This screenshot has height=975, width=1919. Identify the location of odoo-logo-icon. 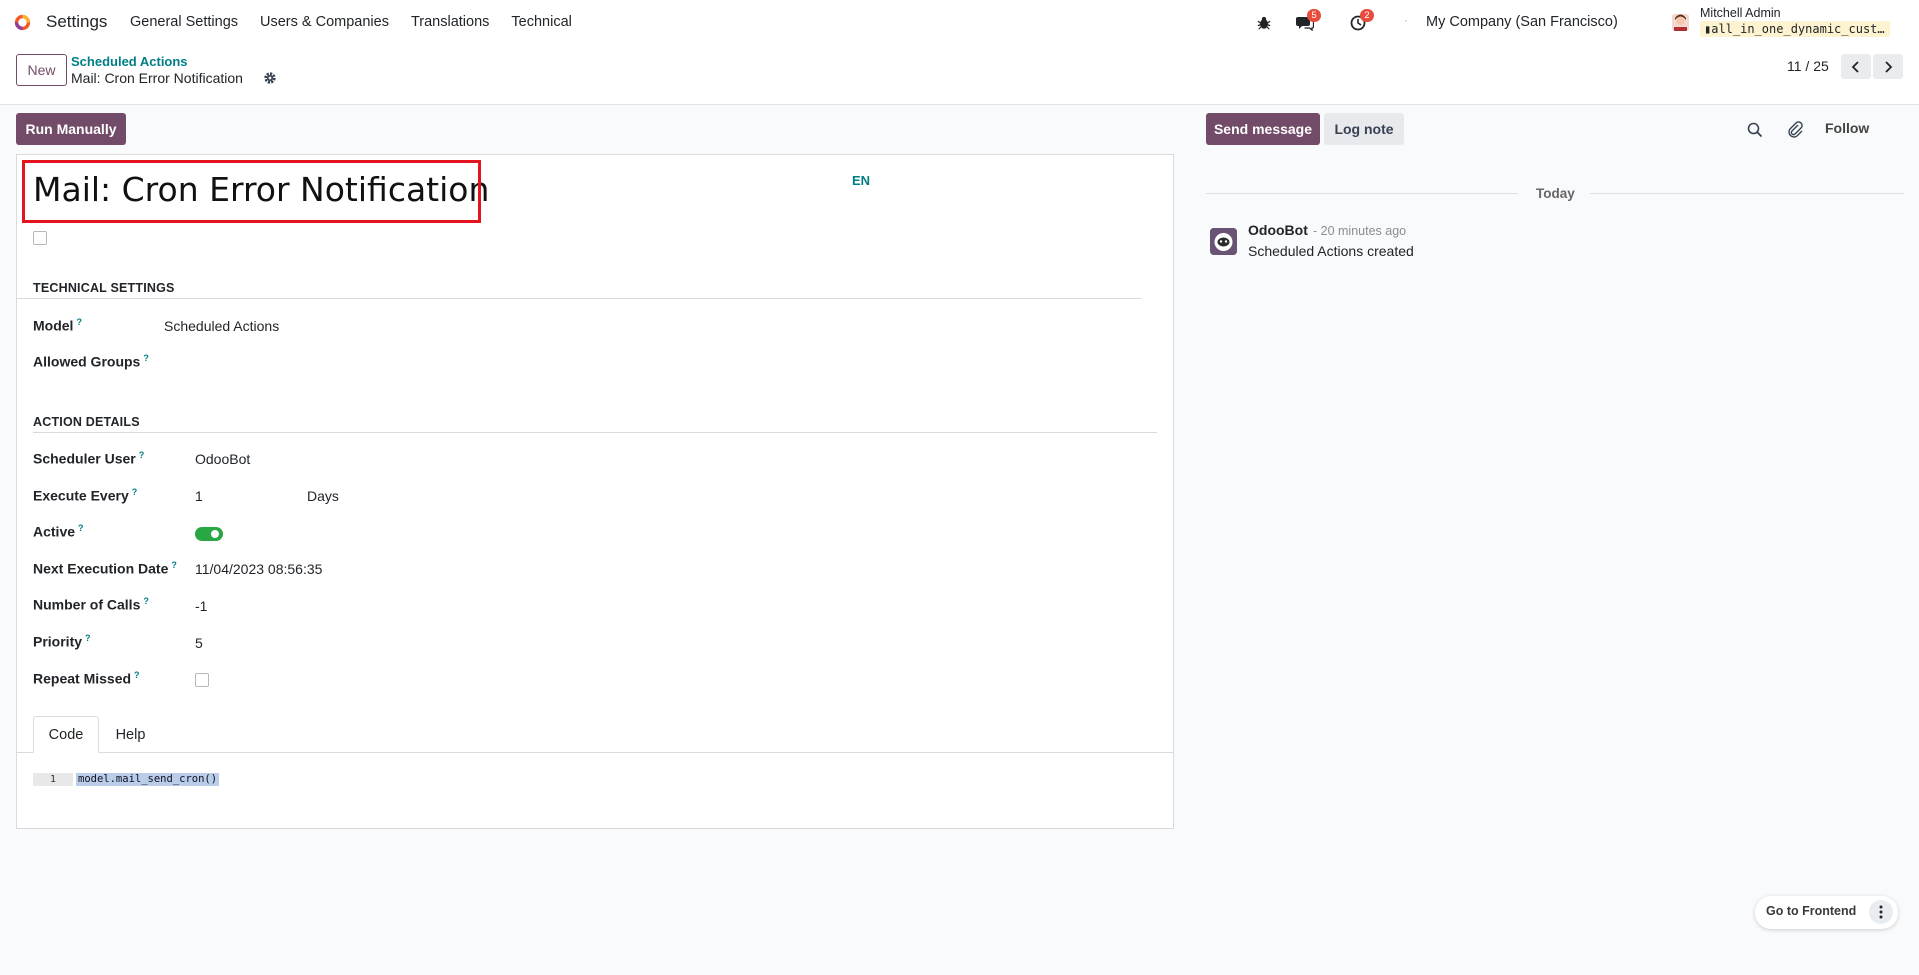
(22, 22).